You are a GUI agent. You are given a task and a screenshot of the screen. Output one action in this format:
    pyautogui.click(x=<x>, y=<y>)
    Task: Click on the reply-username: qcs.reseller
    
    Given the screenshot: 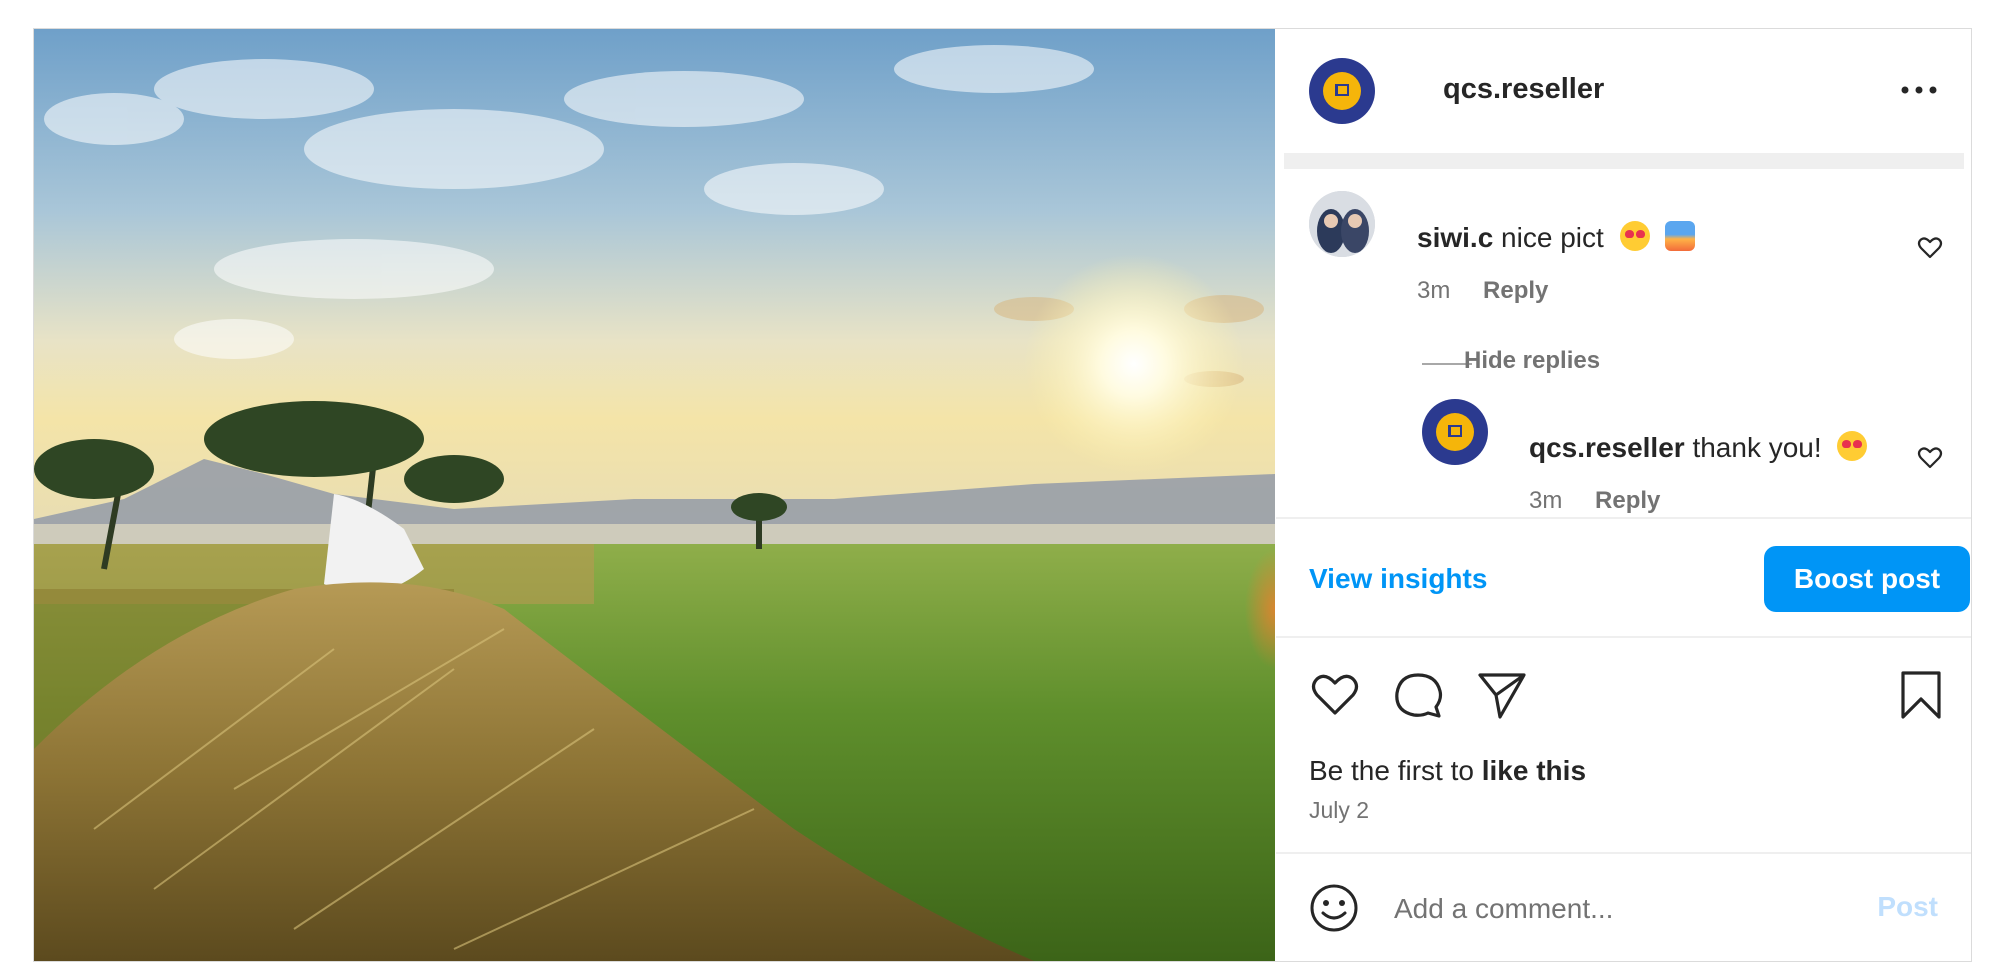 What is the action you would take?
    pyautogui.click(x=1607, y=447)
    